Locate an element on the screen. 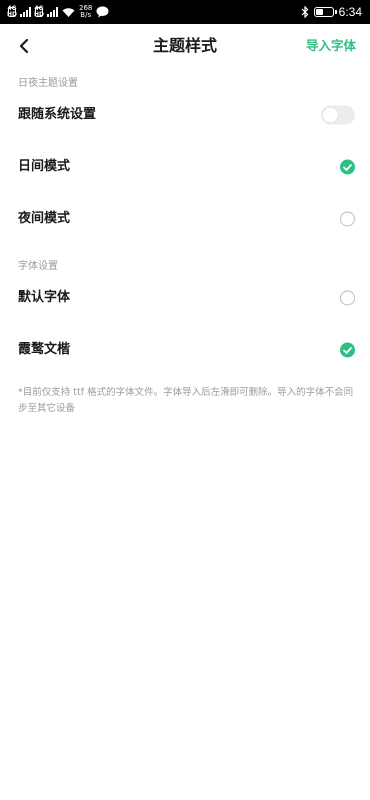  day-mode-row: 日间模式 is located at coordinates (185, 167).